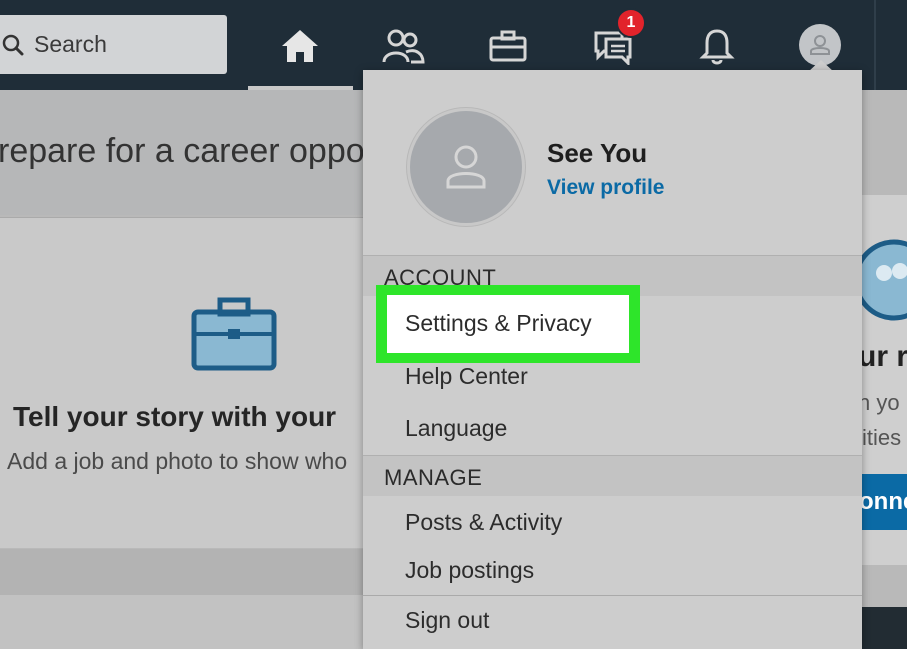 The width and height of the screenshot is (907, 649). What do you see at coordinates (234, 334) in the screenshot?
I see `briefcase-illustration-icon` at bounding box center [234, 334].